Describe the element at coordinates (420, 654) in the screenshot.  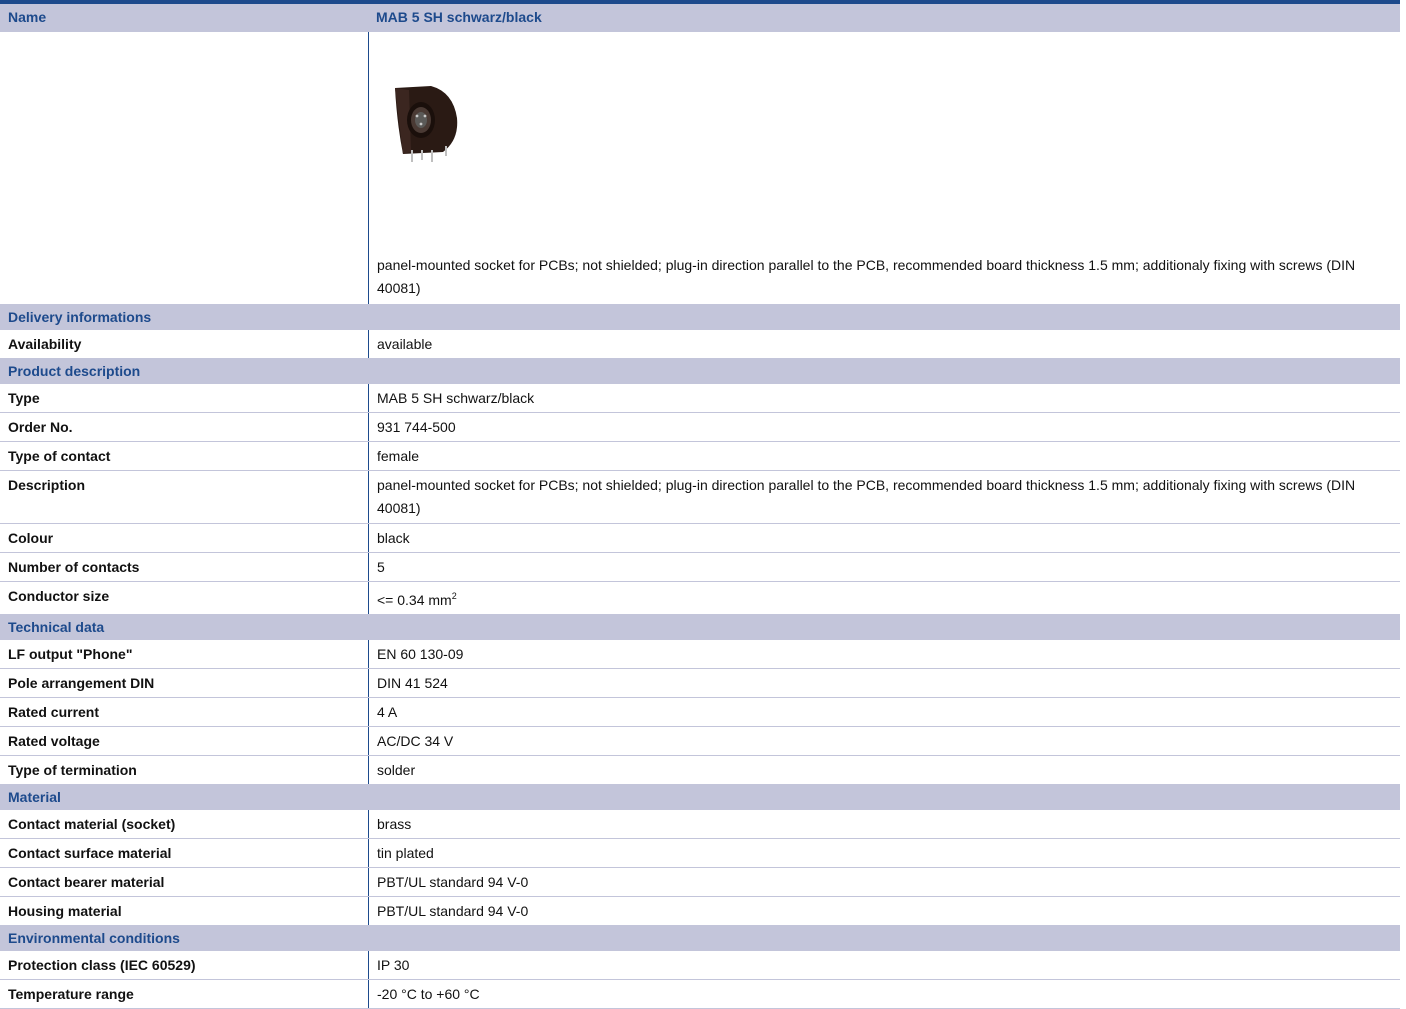
I see `spec-value: EN 60 130-09` at that location.